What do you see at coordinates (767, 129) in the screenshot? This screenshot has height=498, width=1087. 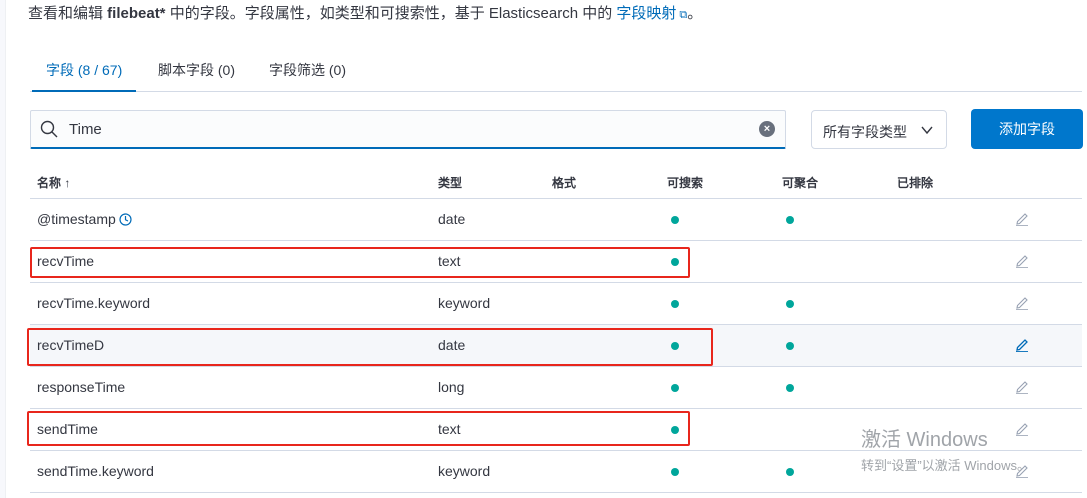 I see `clear-search-icon: ×` at bounding box center [767, 129].